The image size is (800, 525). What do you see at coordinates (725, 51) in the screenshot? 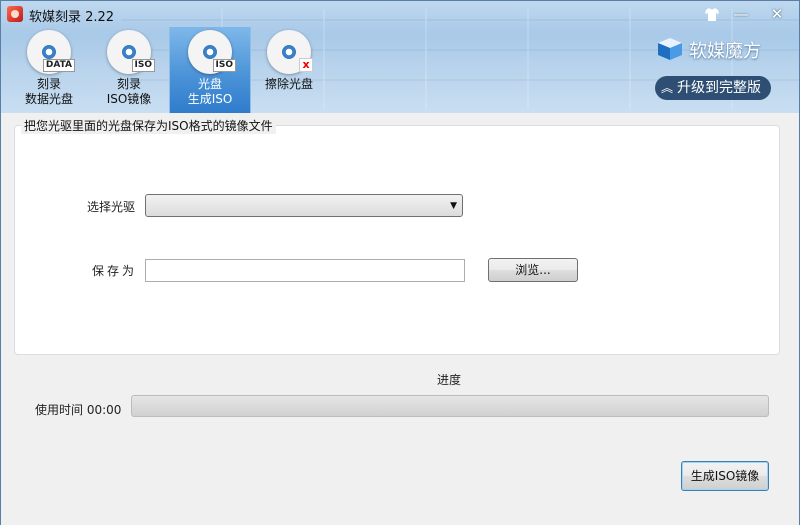
I see `brand-name: 软媒魔方` at bounding box center [725, 51].